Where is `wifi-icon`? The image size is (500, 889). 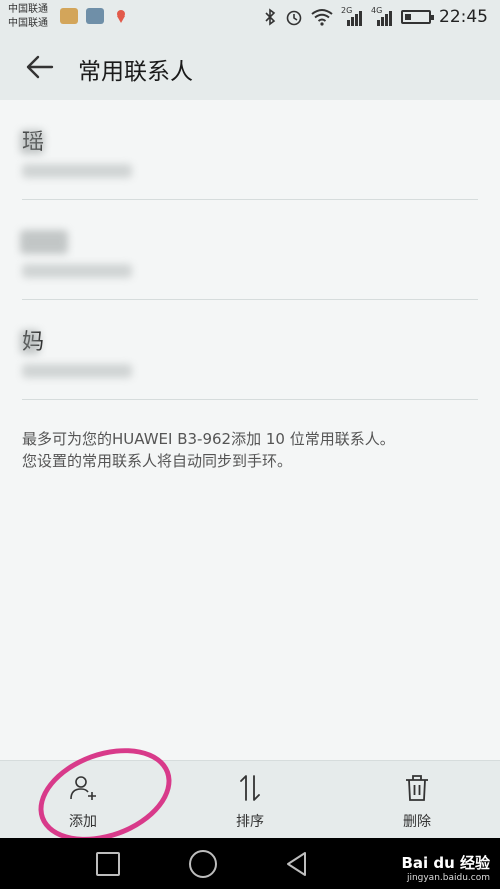
wifi-icon is located at coordinates (322, 17).